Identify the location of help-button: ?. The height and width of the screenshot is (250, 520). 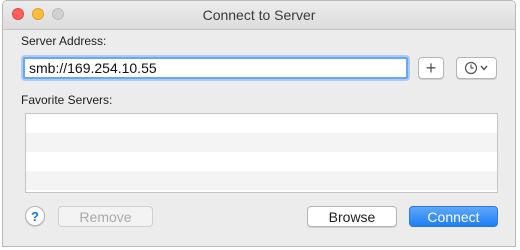
(35, 216).